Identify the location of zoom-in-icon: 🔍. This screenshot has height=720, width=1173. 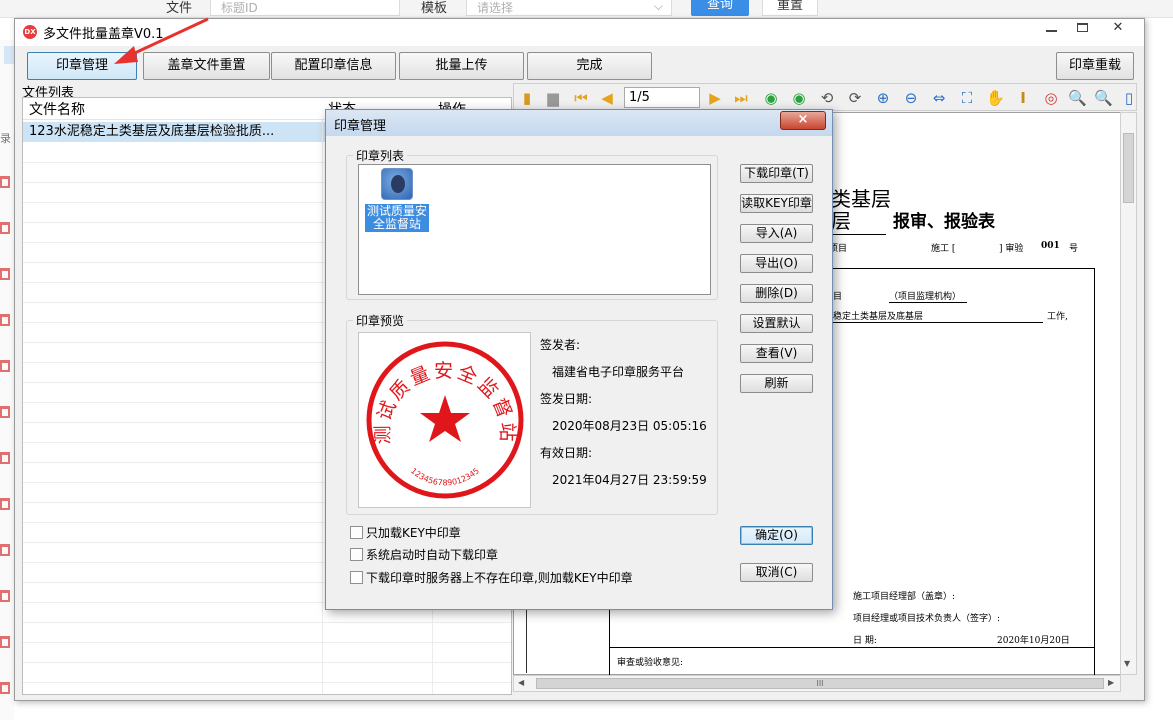
(1077, 98).